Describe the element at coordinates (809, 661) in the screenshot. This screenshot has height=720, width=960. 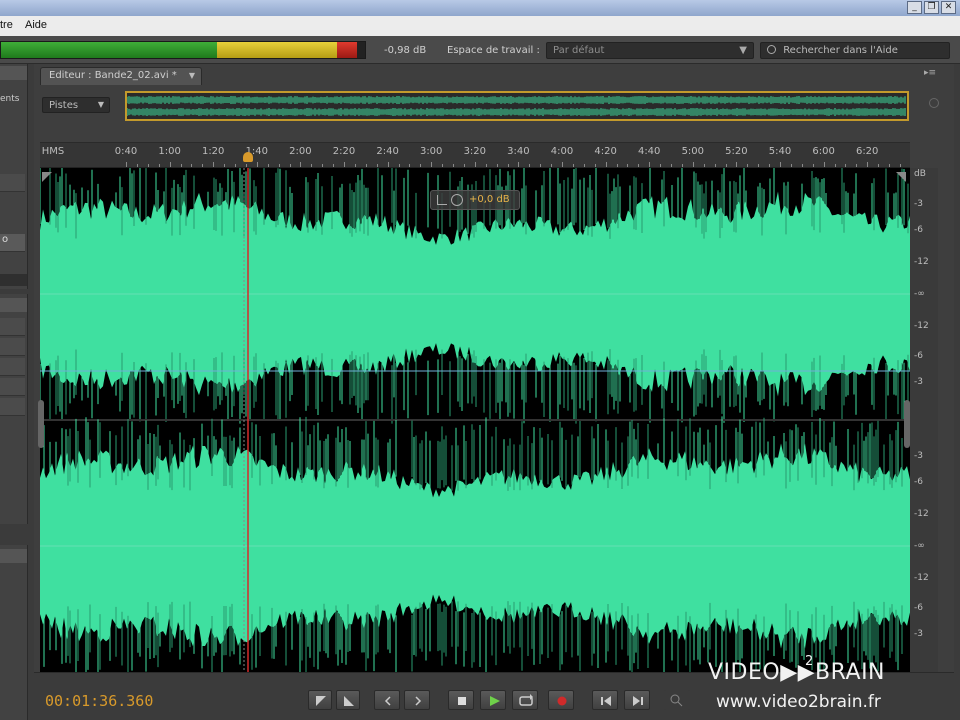
I see `watermark-superscript: 2` at that location.